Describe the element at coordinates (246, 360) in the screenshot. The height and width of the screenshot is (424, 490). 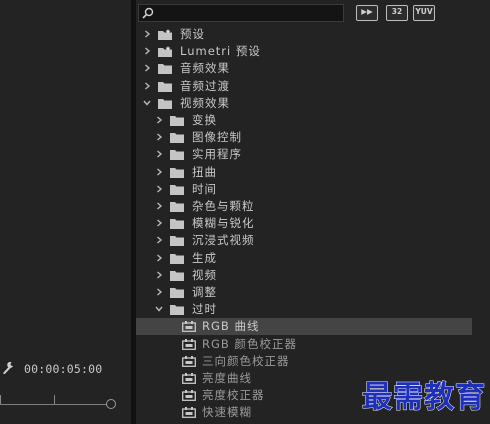
I see `tree-item-label: 三向颜色校正器` at that location.